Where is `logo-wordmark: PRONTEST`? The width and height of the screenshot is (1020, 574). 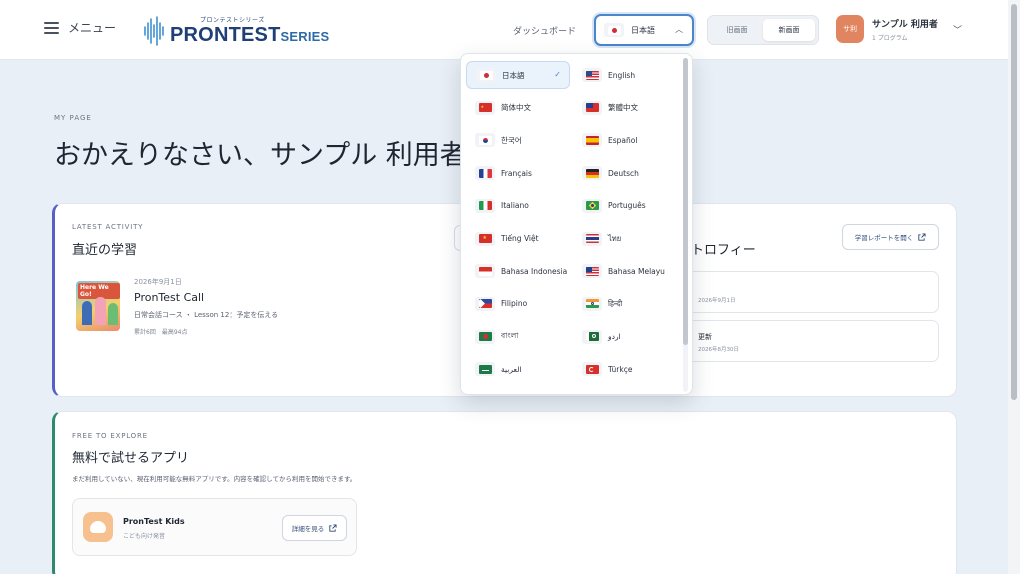 logo-wordmark: PRONTEST is located at coordinates (225, 35).